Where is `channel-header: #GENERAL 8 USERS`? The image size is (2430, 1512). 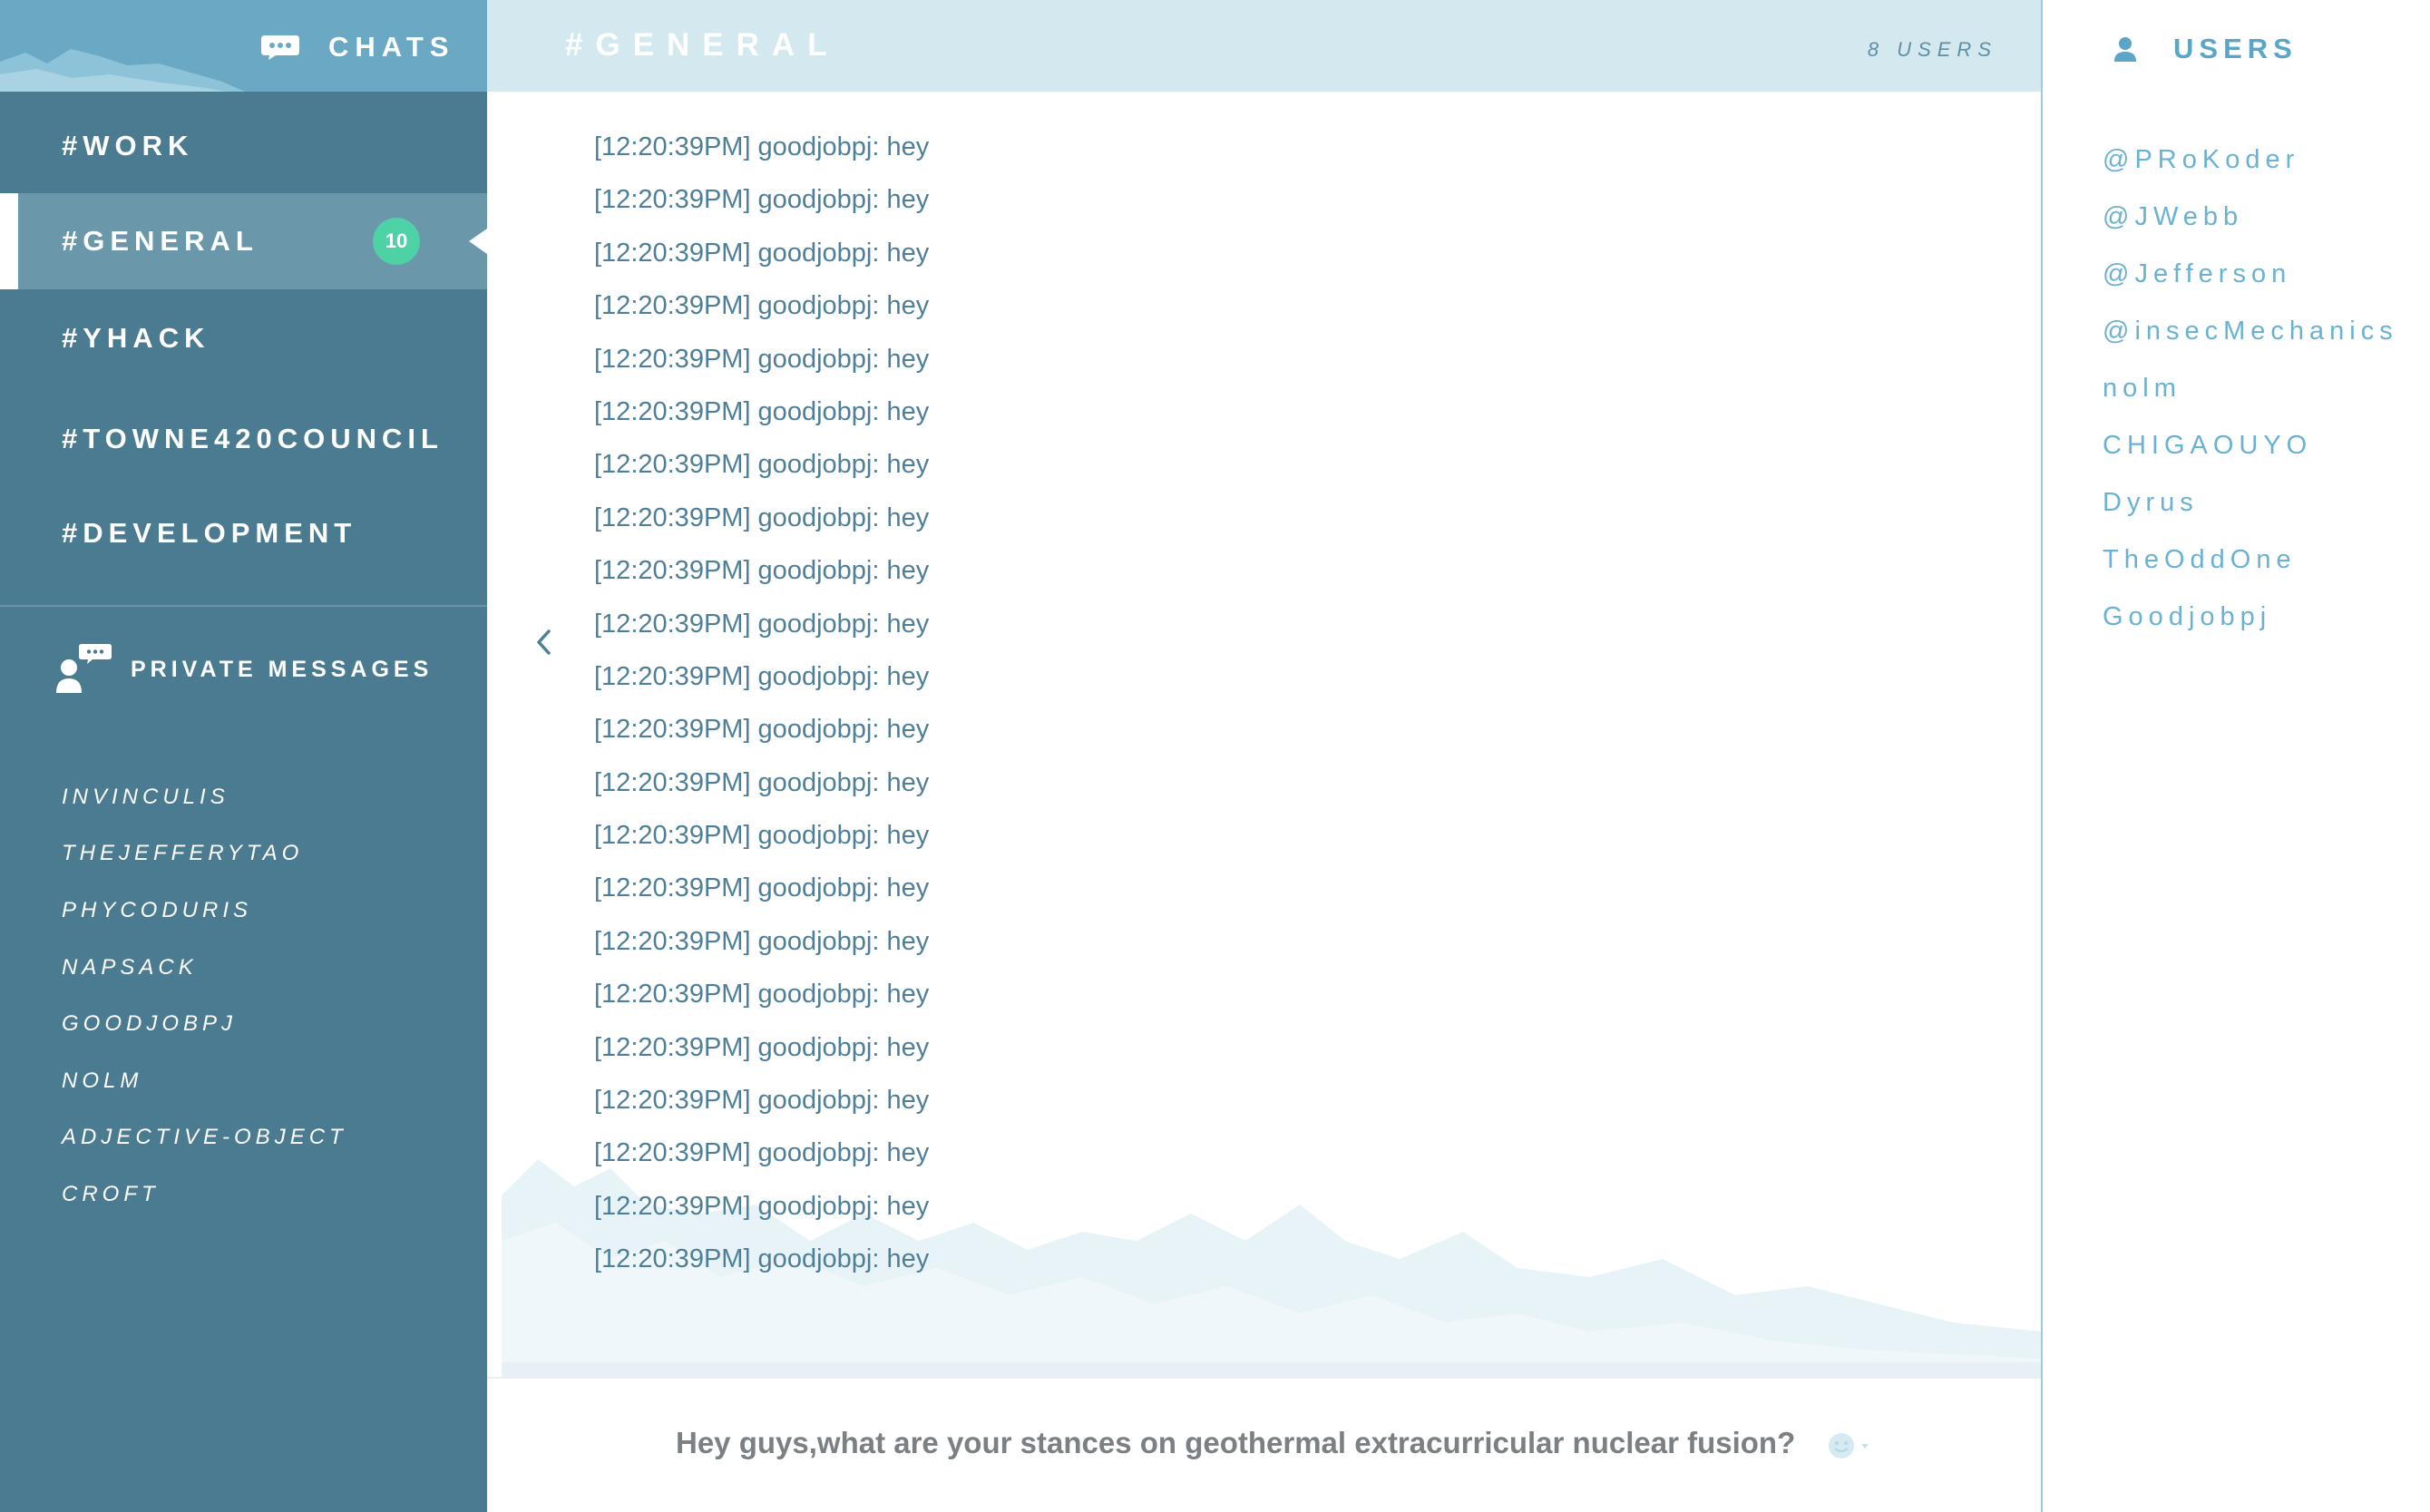 channel-header: #GENERAL 8 USERS is located at coordinates (1264, 46).